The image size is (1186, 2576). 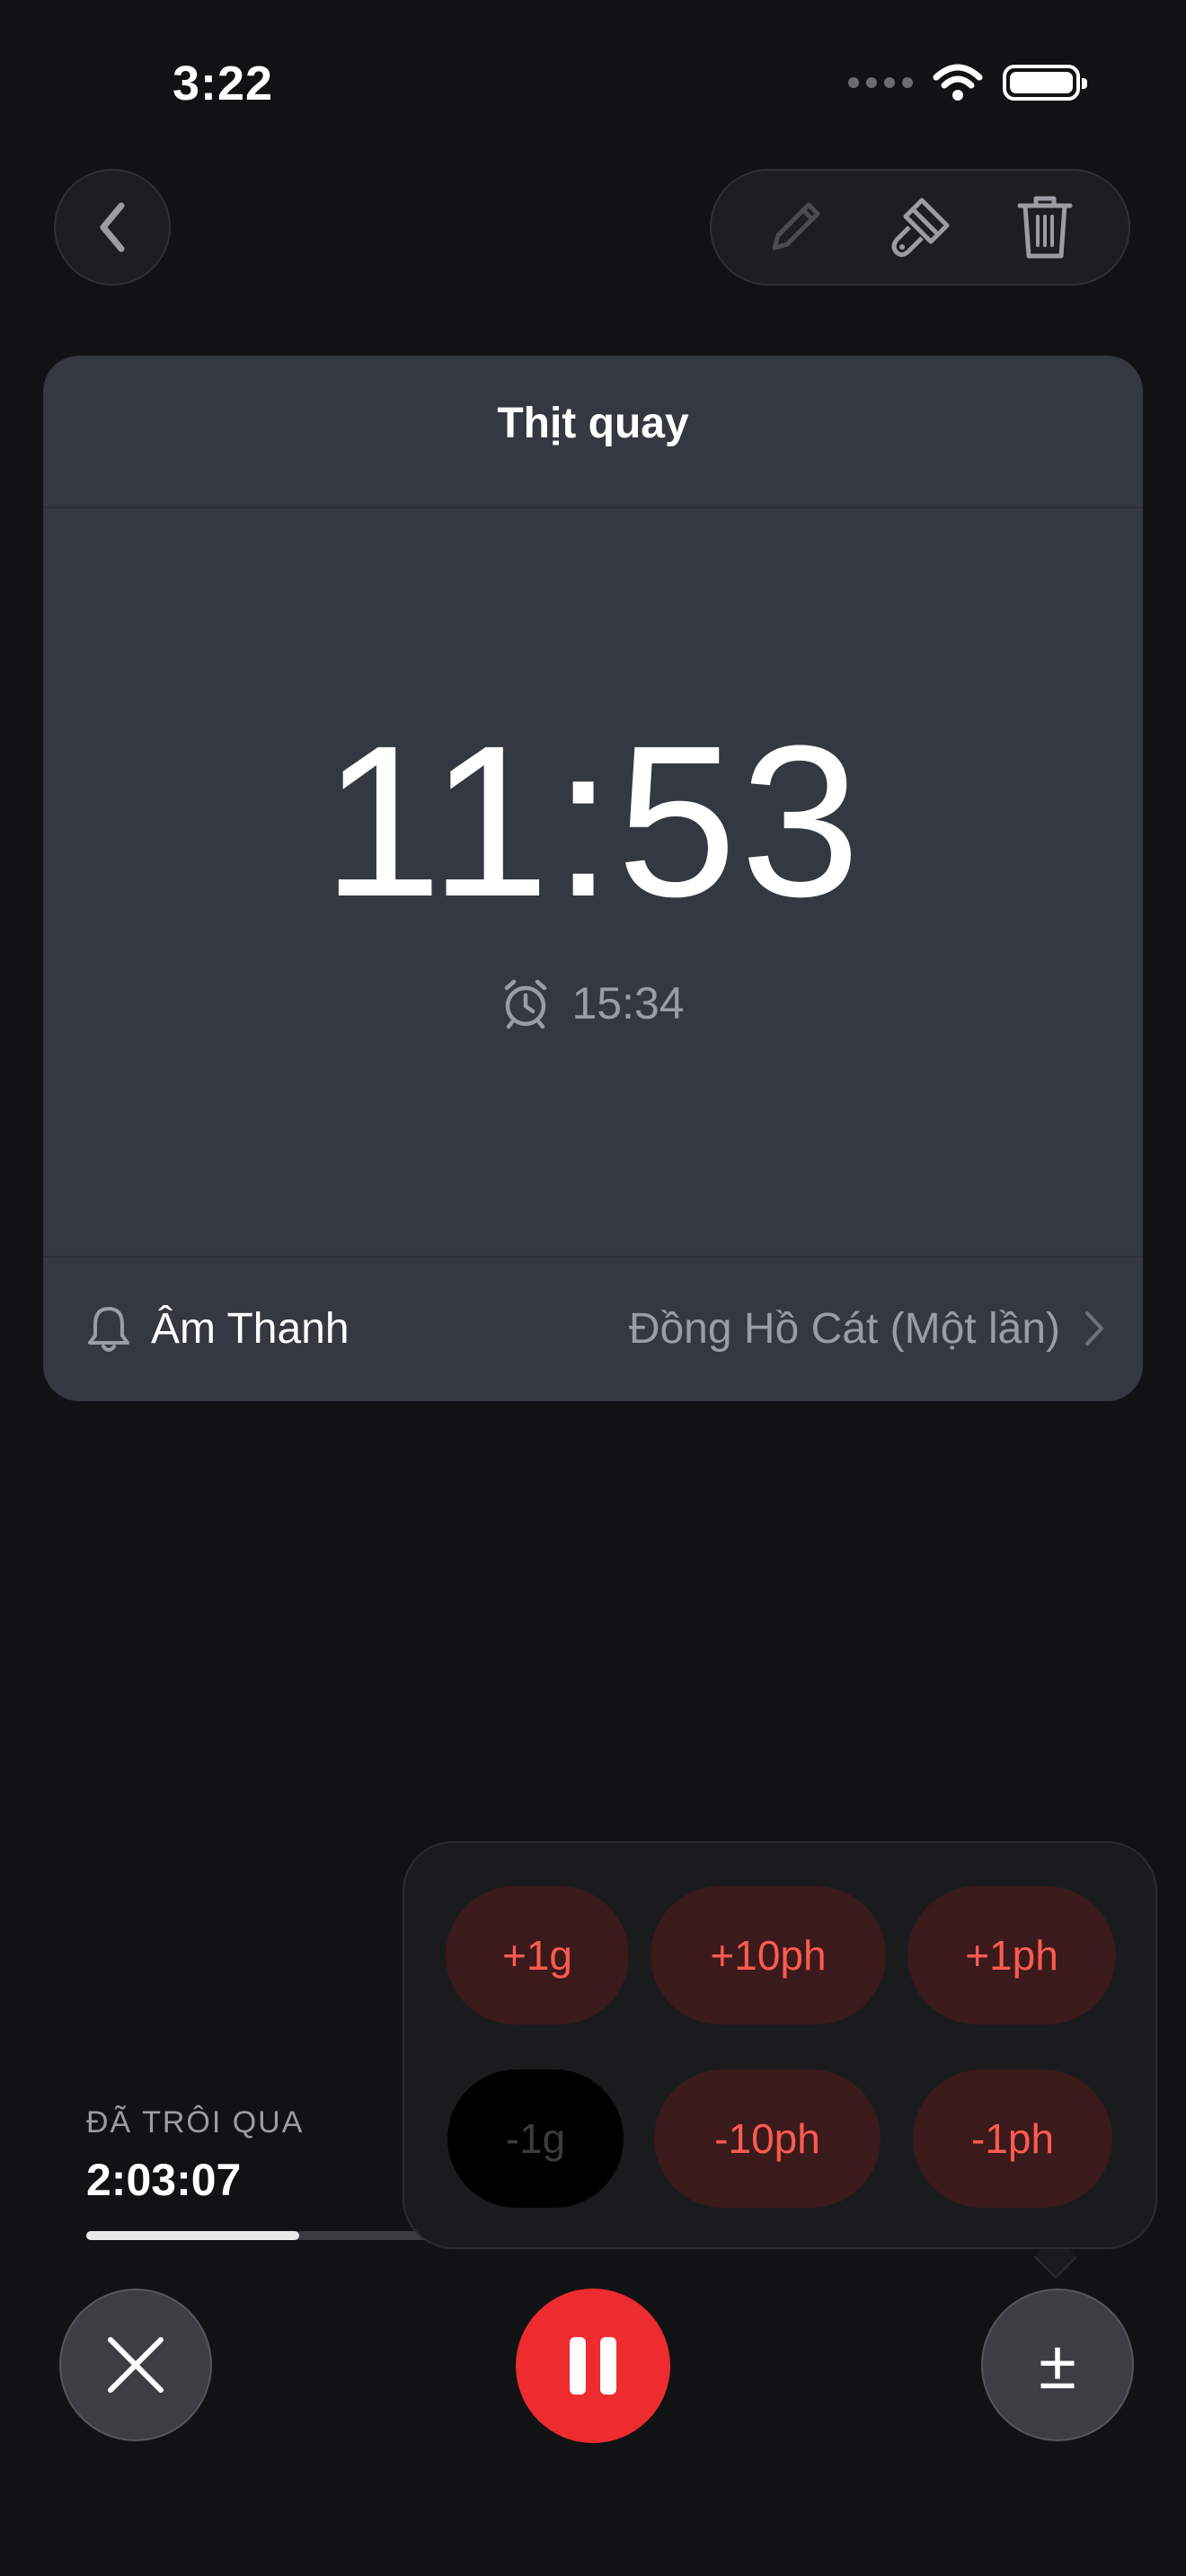 What do you see at coordinates (250, 1328) in the screenshot?
I see `sound-label: Âm Thanh` at bounding box center [250, 1328].